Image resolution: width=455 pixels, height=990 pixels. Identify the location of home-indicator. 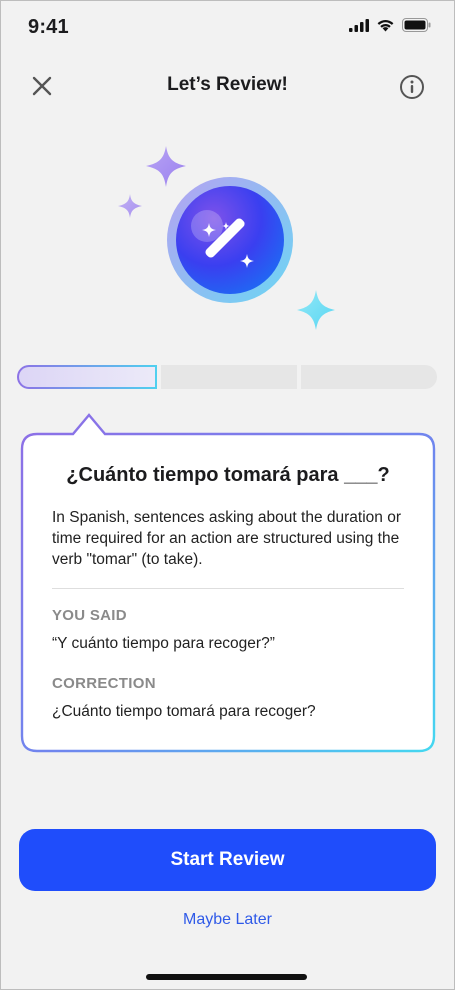
(226, 977).